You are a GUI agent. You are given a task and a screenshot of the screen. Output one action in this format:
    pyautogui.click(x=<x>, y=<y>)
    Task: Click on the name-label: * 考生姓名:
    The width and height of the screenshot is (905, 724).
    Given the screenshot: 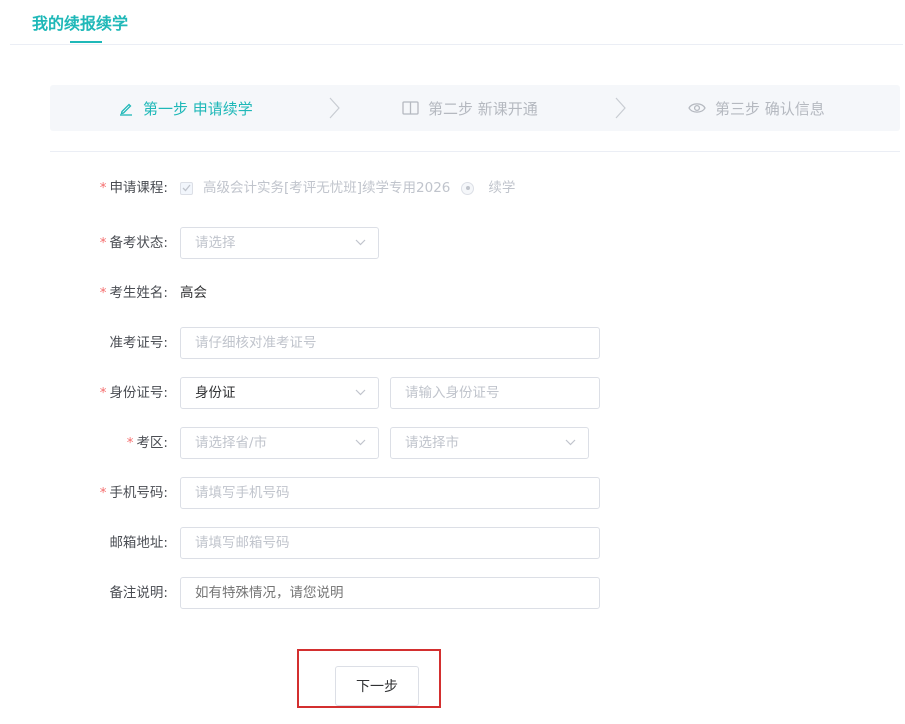 What is the action you would take?
    pyautogui.click(x=133, y=293)
    